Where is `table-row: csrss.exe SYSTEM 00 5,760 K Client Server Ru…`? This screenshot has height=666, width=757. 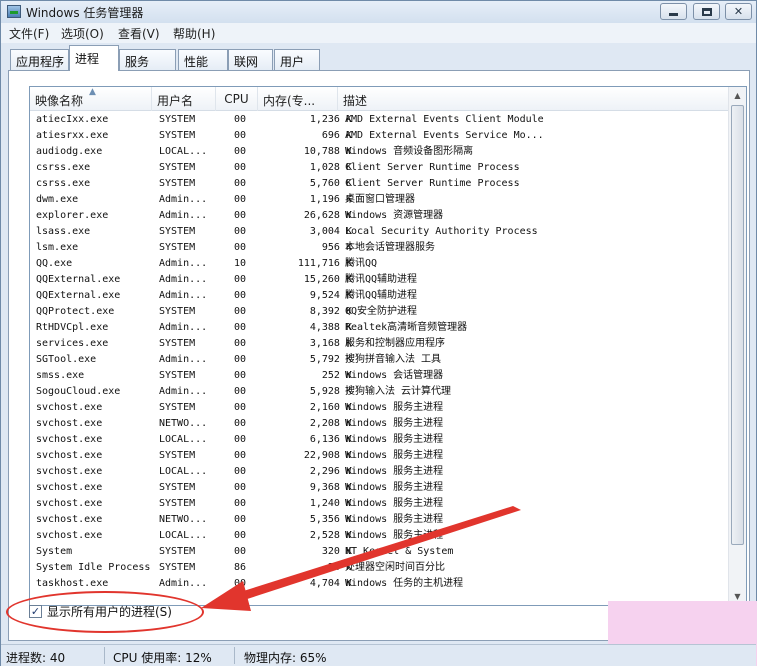
table-row: csrss.exe SYSTEM 00 5,760 K Client Server Ru… is located at coordinates (379, 184).